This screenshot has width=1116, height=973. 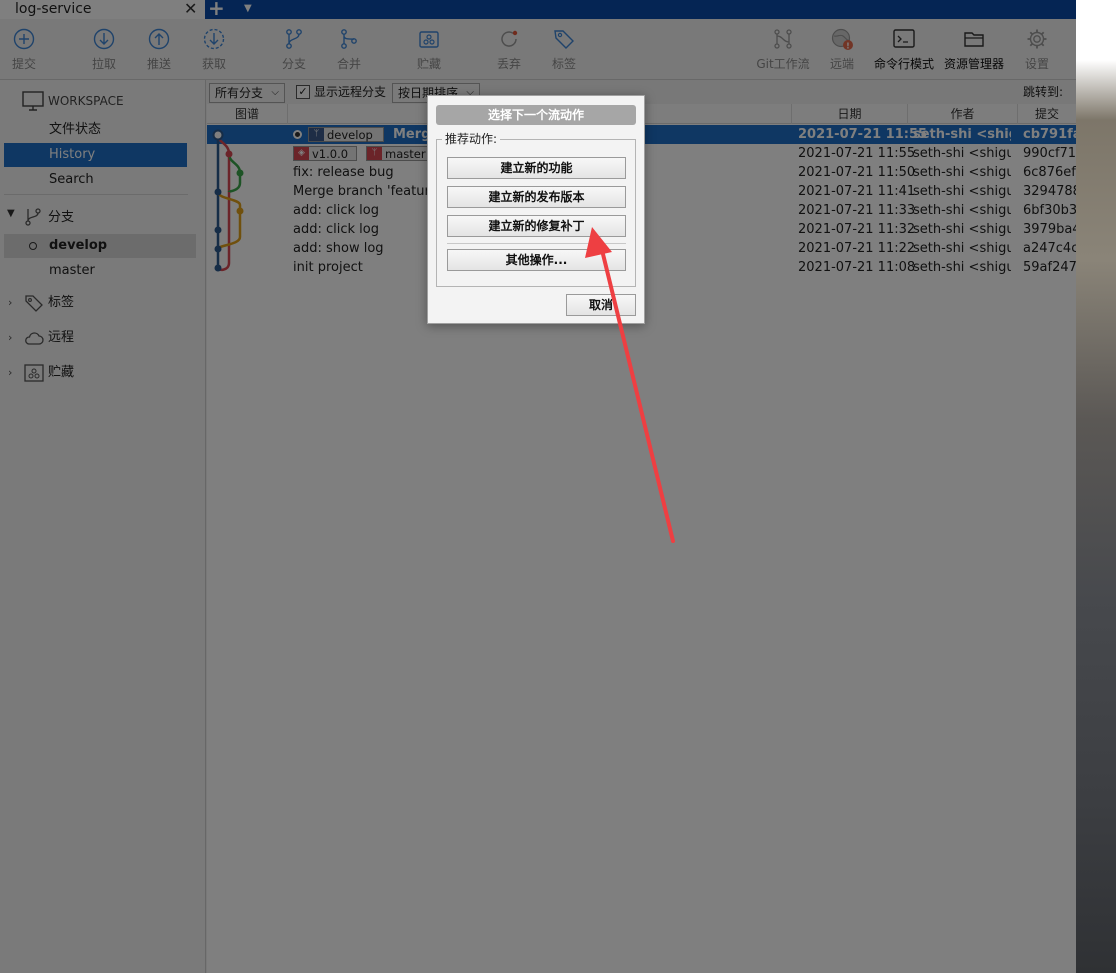 What do you see at coordinates (509, 49) in the screenshot?
I see `discard-button: 丢弃` at bounding box center [509, 49].